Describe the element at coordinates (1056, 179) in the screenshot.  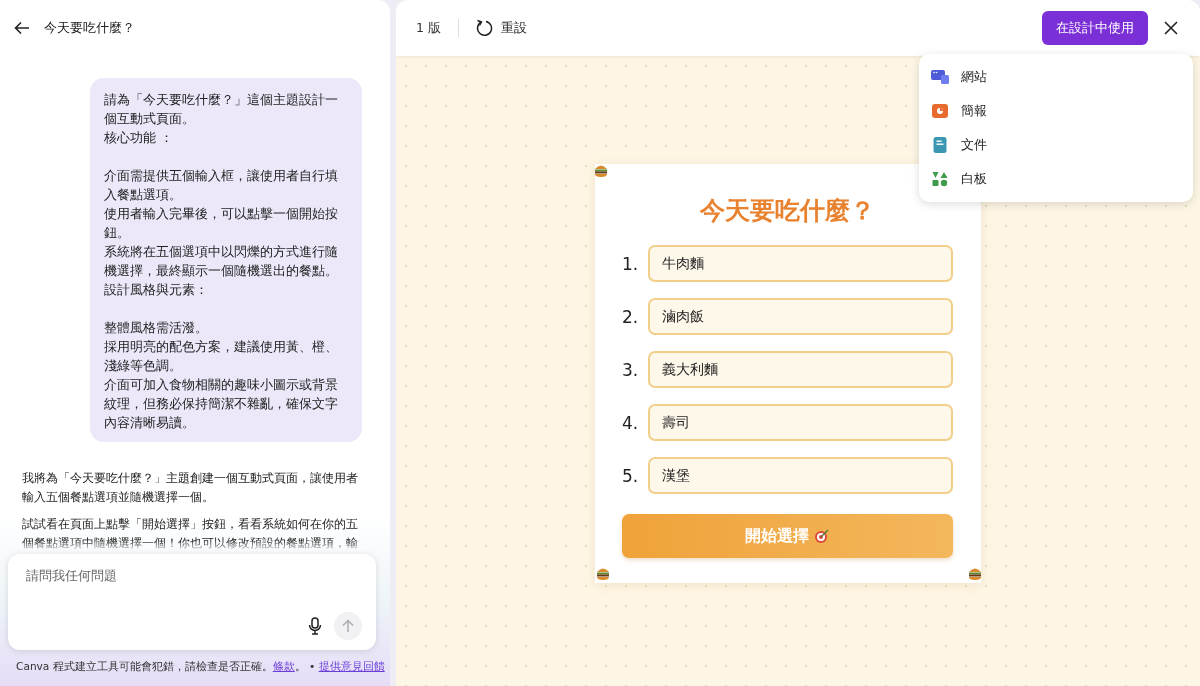
I see `menu-item: 白板` at that location.